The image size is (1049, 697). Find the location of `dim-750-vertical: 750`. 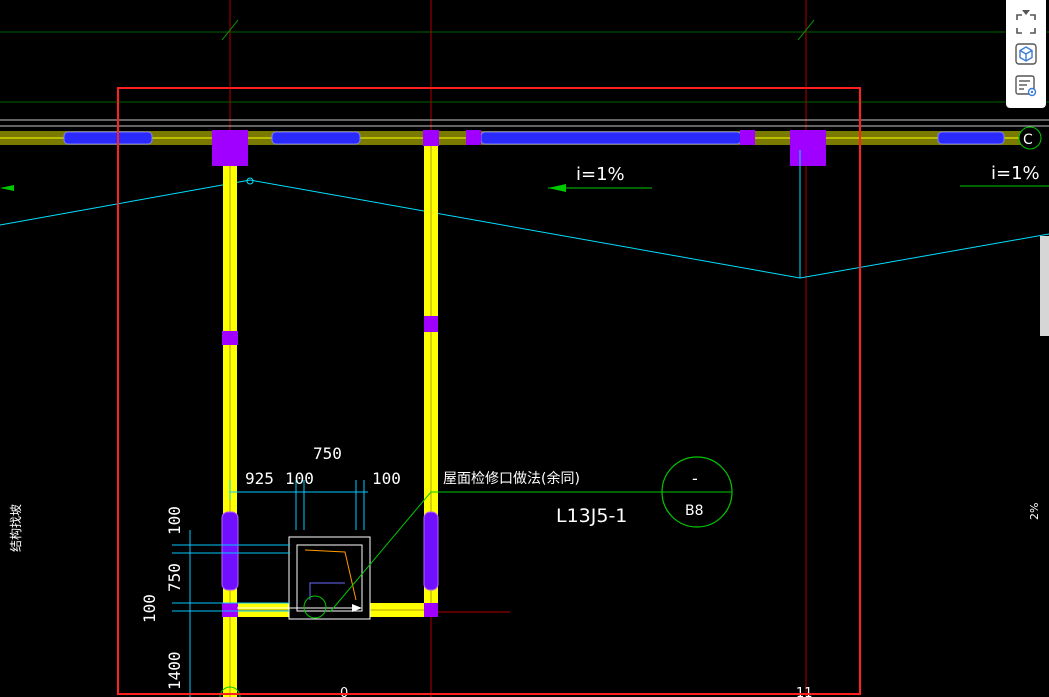

dim-750-vertical: 750 is located at coordinates (174, 577).